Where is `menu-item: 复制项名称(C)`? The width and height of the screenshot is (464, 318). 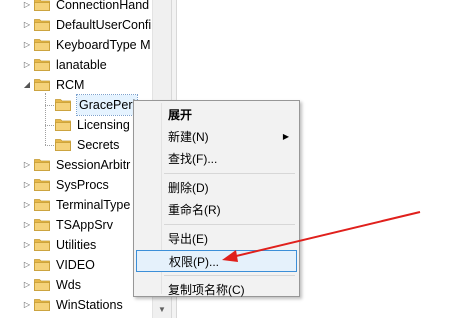 menu-item: 复制项名称(C) is located at coordinates (216, 290).